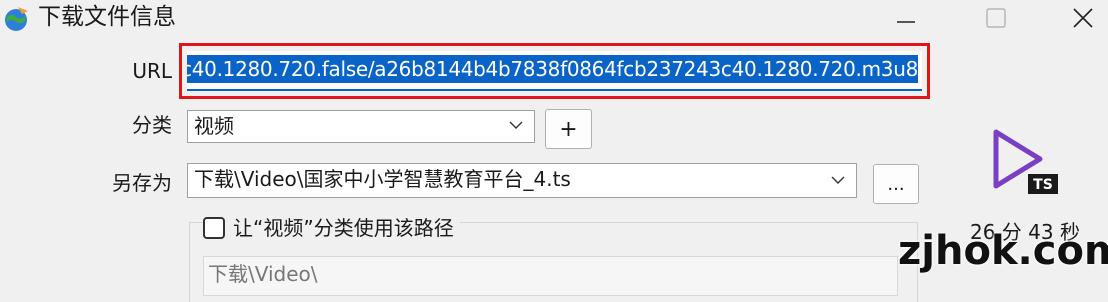  What do you see at coordinates (142, 183) in the screenshot?
I see `save-as-label: 另存为` at bounding box center [142, 183].